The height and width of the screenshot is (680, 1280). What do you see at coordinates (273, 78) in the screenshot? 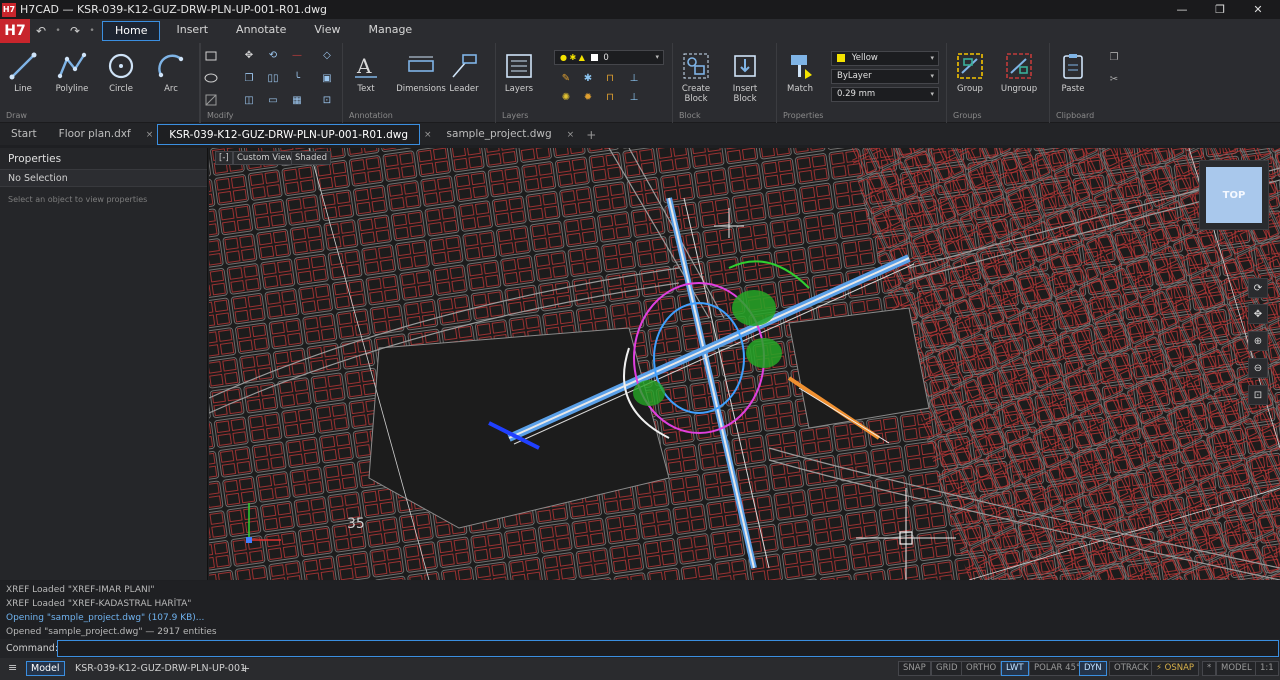
I see `mirror-icon: ▯▯` at bounding box center [273, 78].